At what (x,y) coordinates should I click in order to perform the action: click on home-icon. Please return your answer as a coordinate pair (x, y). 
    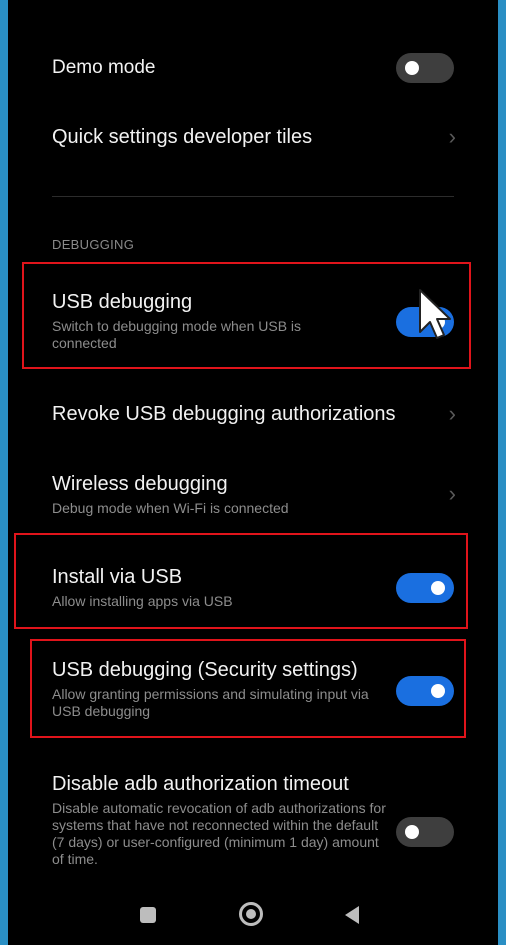
    Looking at the image, I should click on (251, 914).